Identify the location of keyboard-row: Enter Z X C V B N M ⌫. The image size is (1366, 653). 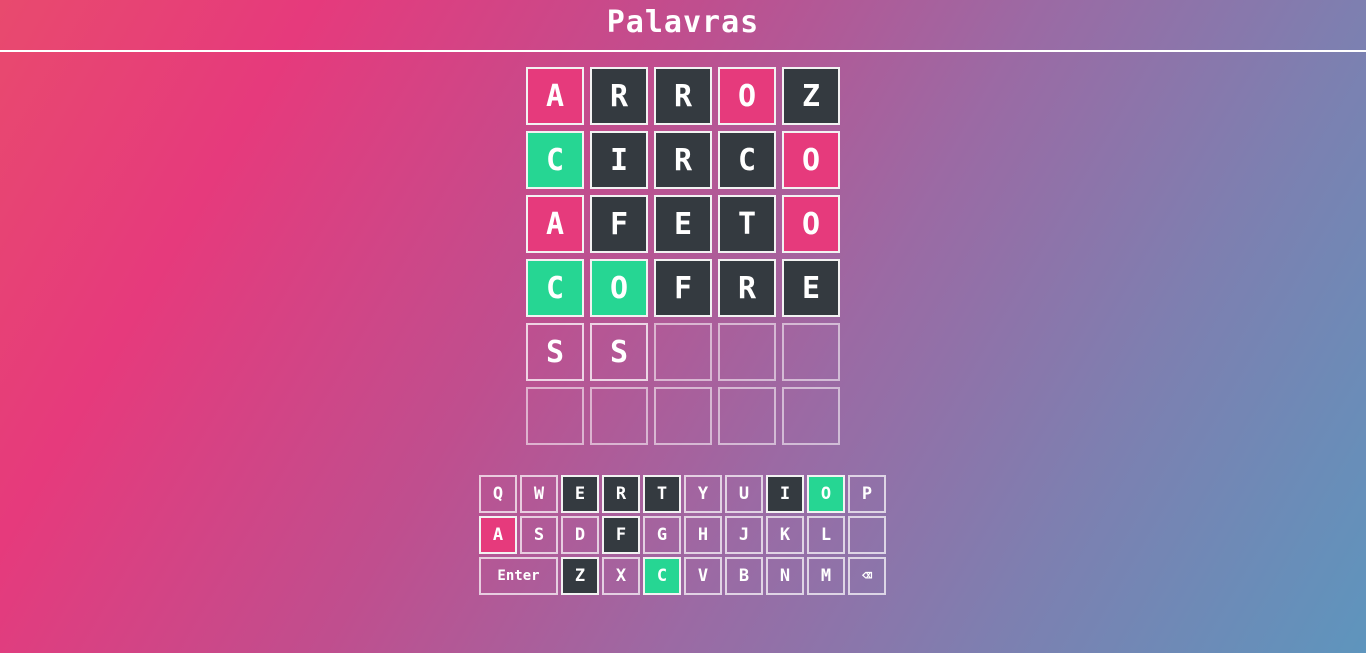
(683, 576).